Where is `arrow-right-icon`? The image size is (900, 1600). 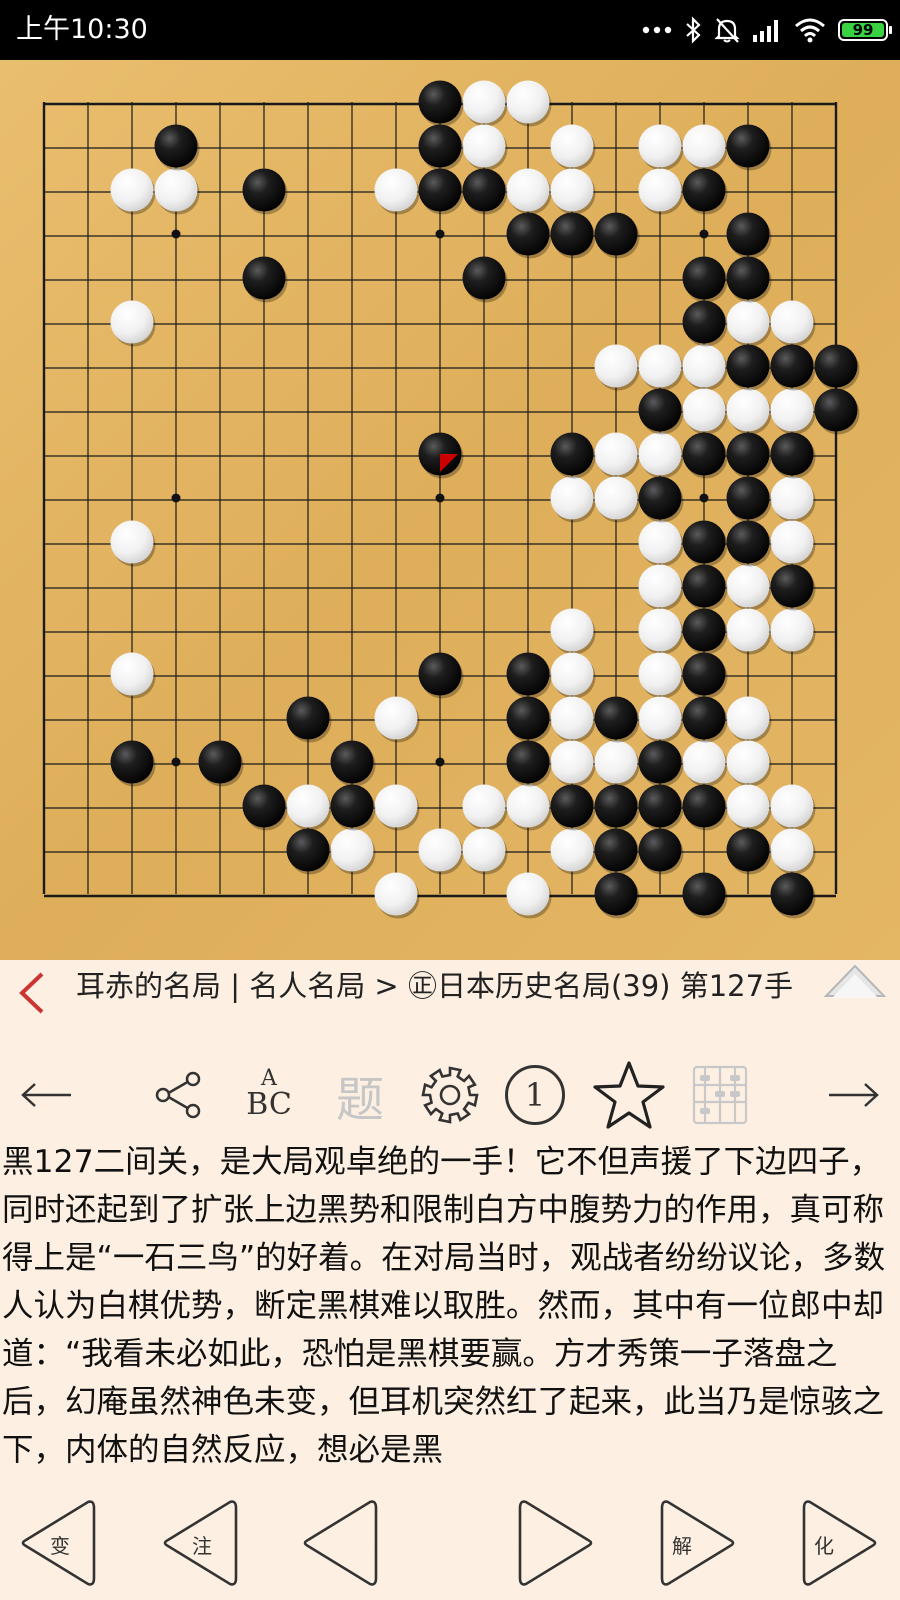
arrow-right-icon is located at coordinates (854, 1095).